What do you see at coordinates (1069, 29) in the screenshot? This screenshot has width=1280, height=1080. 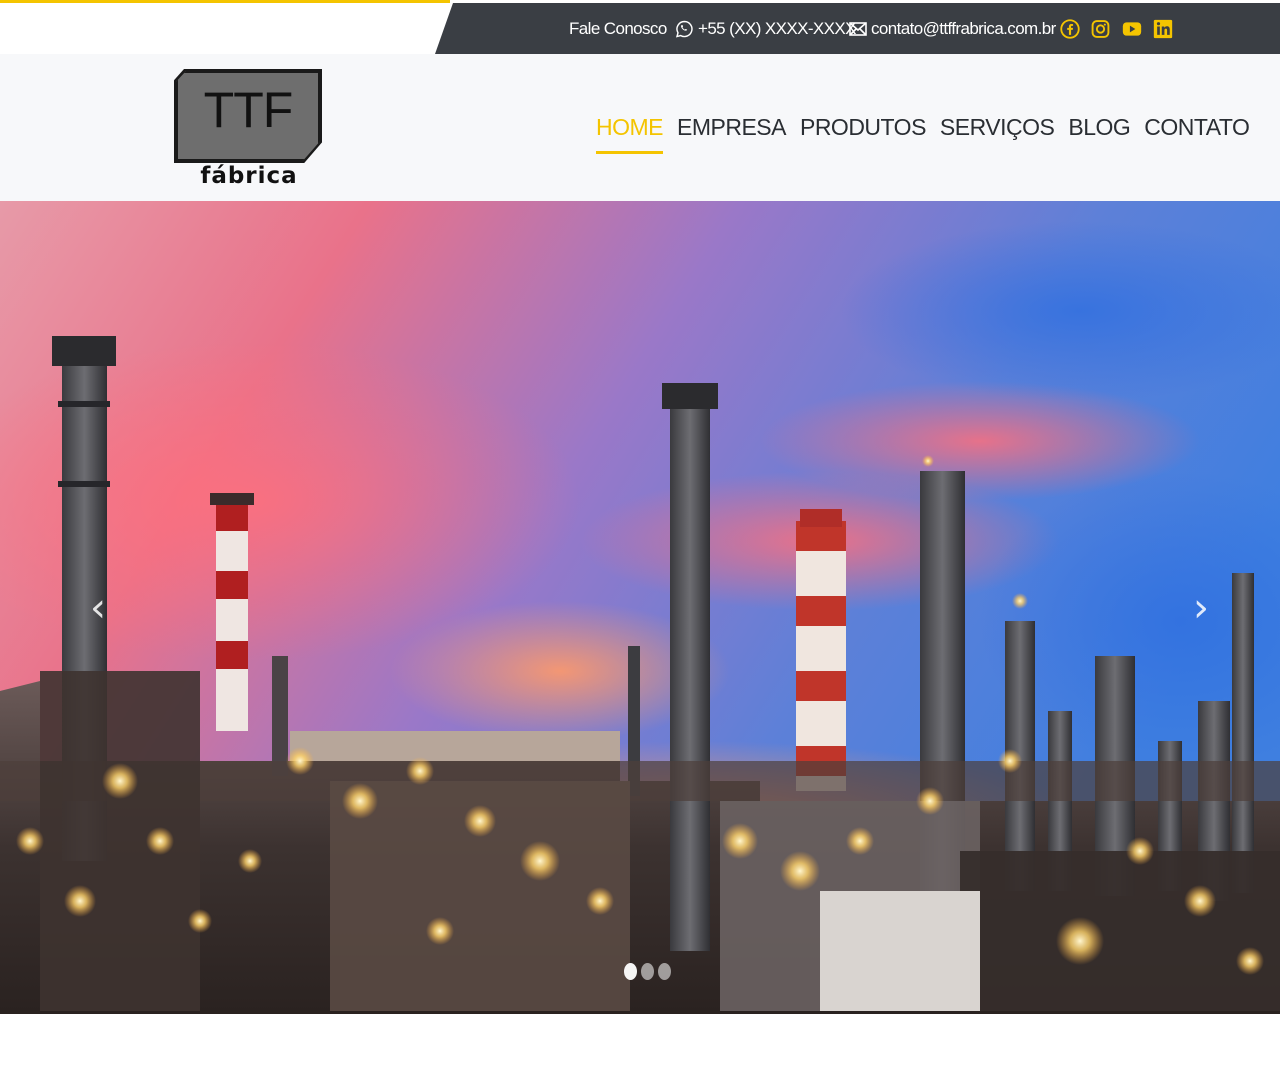 I see `facebook-icon` at bounding box center [1069, 29].